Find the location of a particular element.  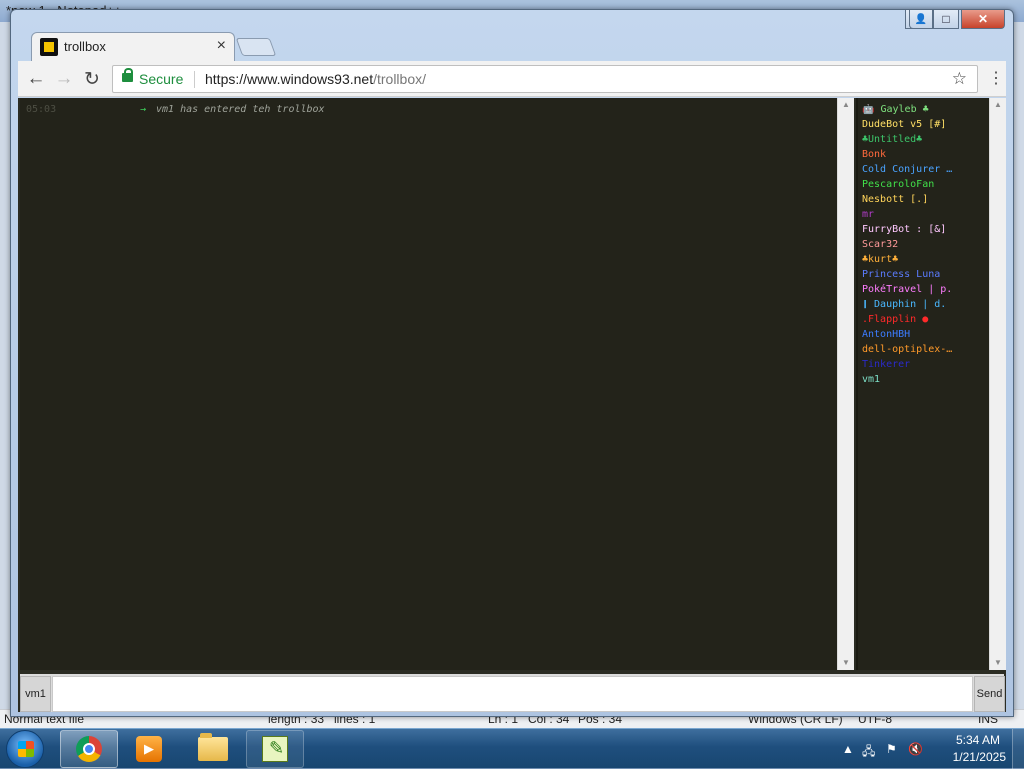

window-controls: 👤 — □ ✕ is located at coordinates (955, 19).